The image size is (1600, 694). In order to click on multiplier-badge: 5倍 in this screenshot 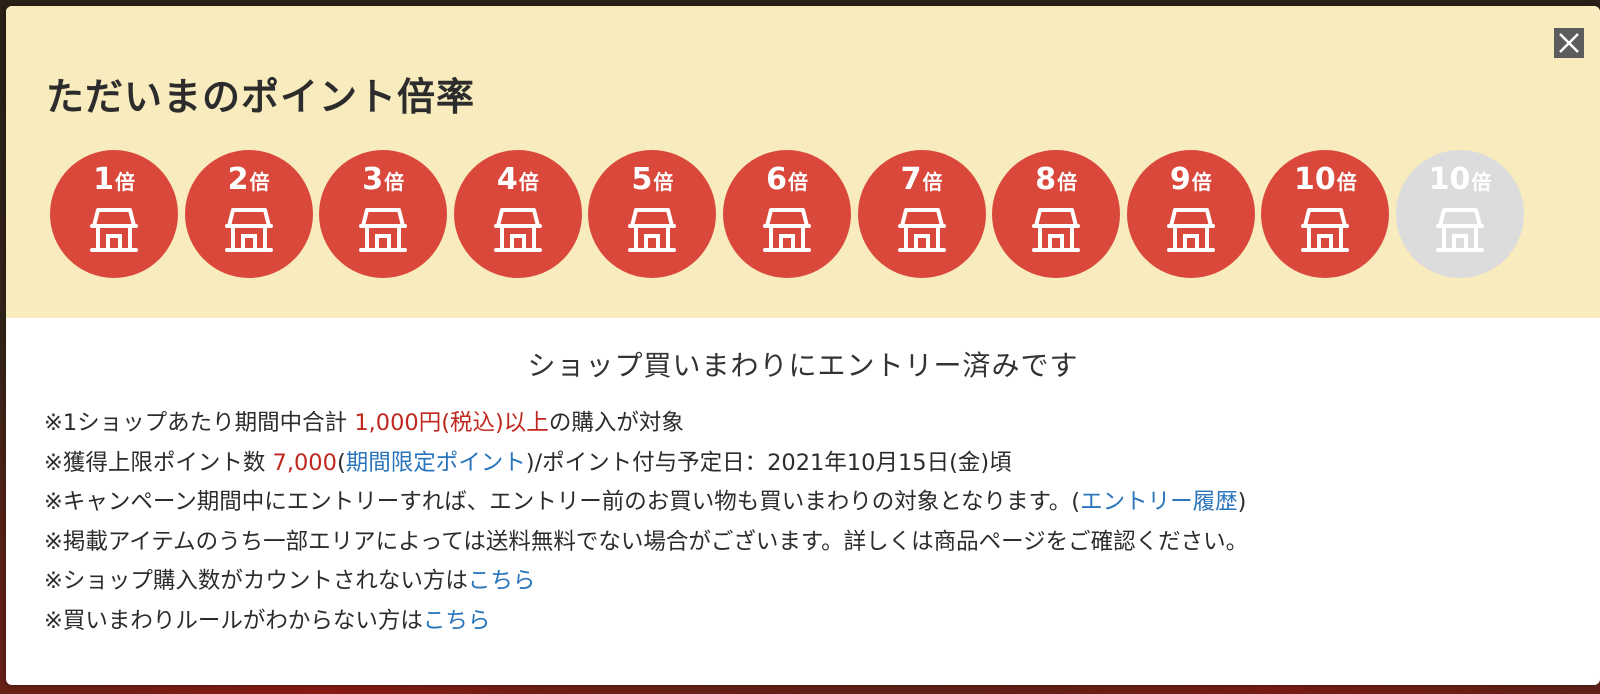, I will do `click(652, 214)`.